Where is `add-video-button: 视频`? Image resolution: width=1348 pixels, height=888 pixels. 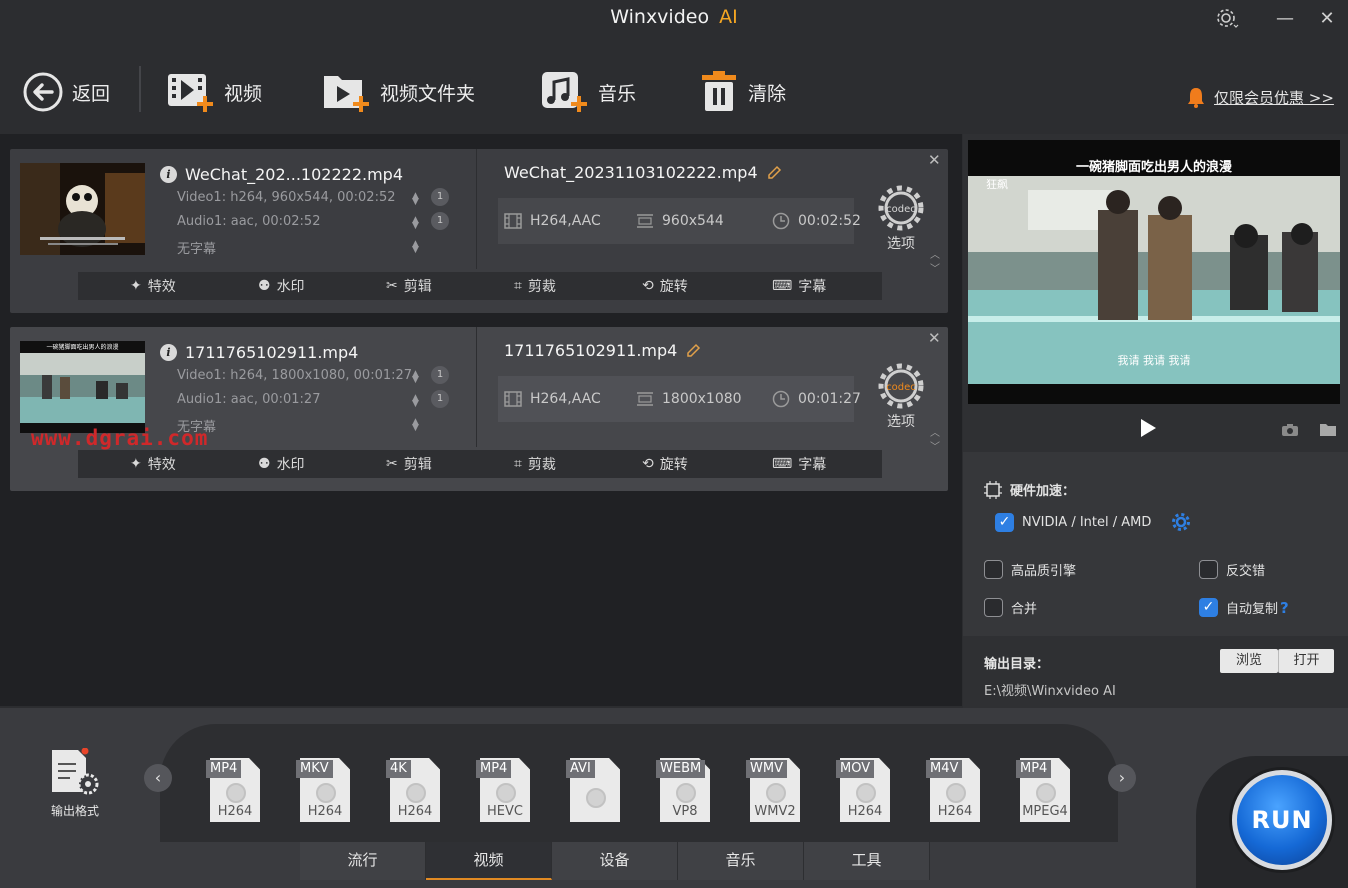 add-video-button: 视频 is located at coordinates (214, 92).